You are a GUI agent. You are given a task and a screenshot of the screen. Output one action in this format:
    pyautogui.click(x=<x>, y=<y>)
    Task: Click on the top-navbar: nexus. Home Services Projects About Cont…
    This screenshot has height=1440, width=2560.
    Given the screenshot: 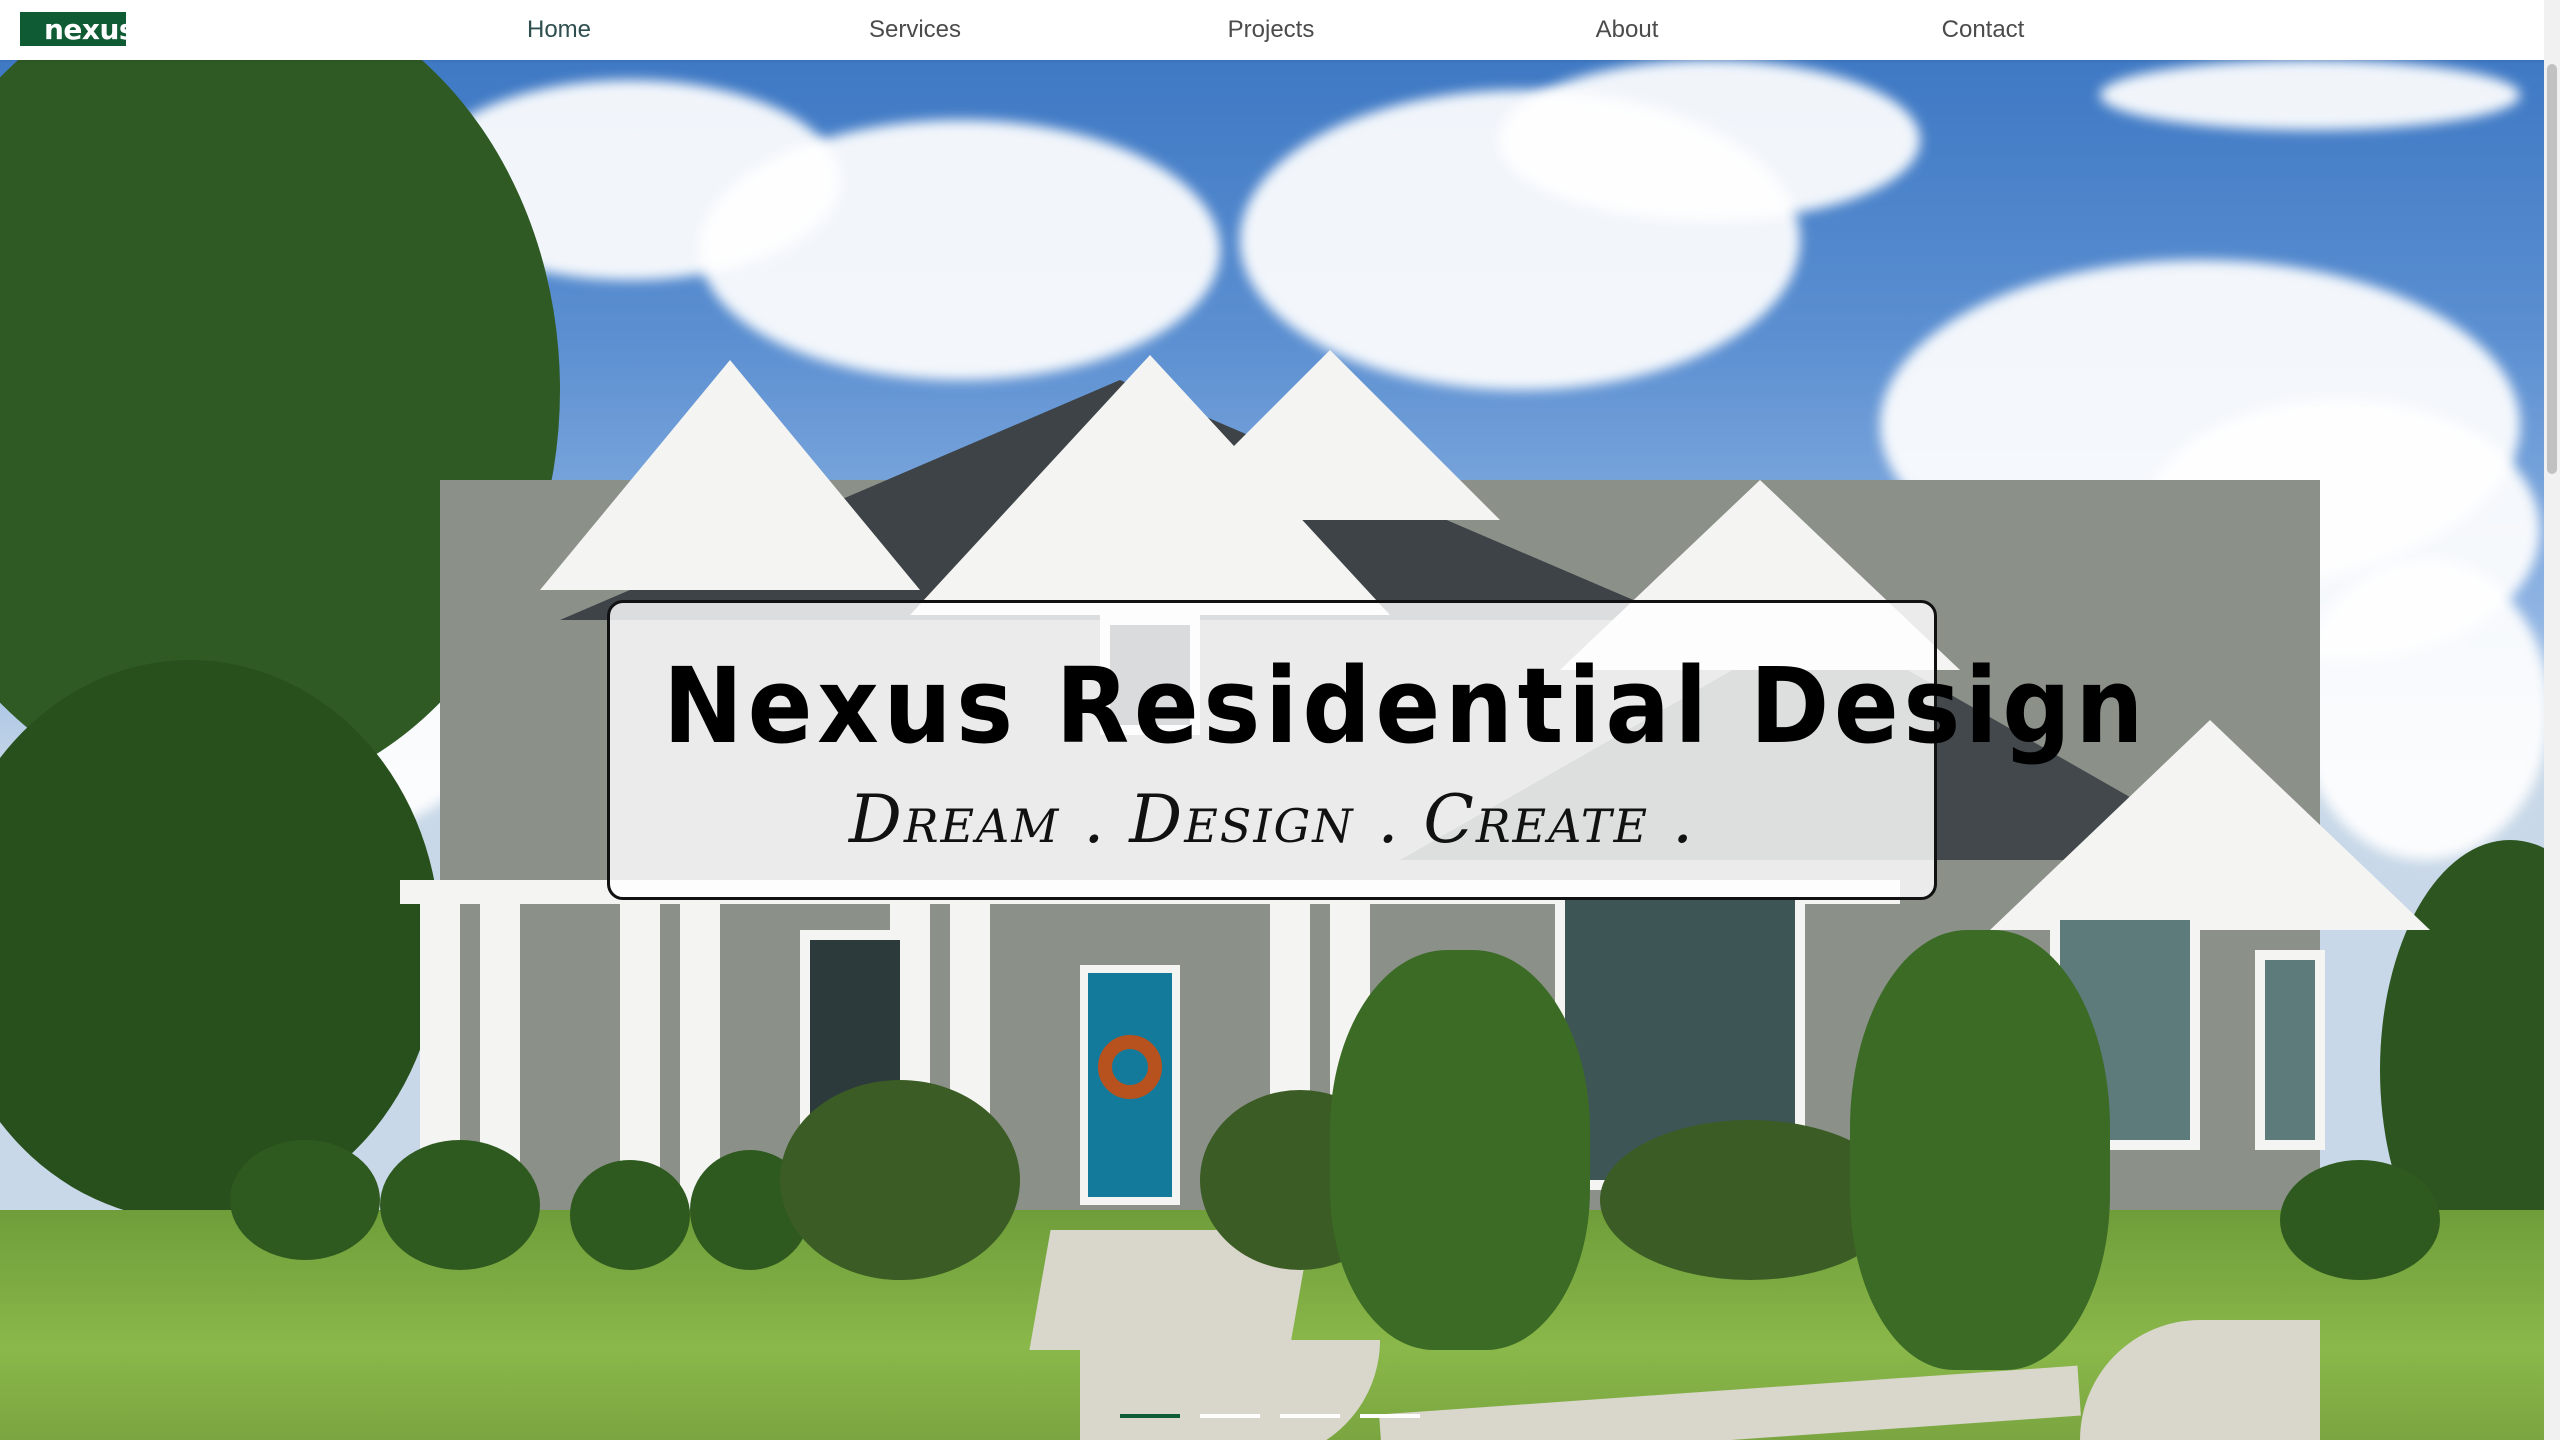 What is the action you would take?
    pyautogui.click(x=1280, y=30)
    